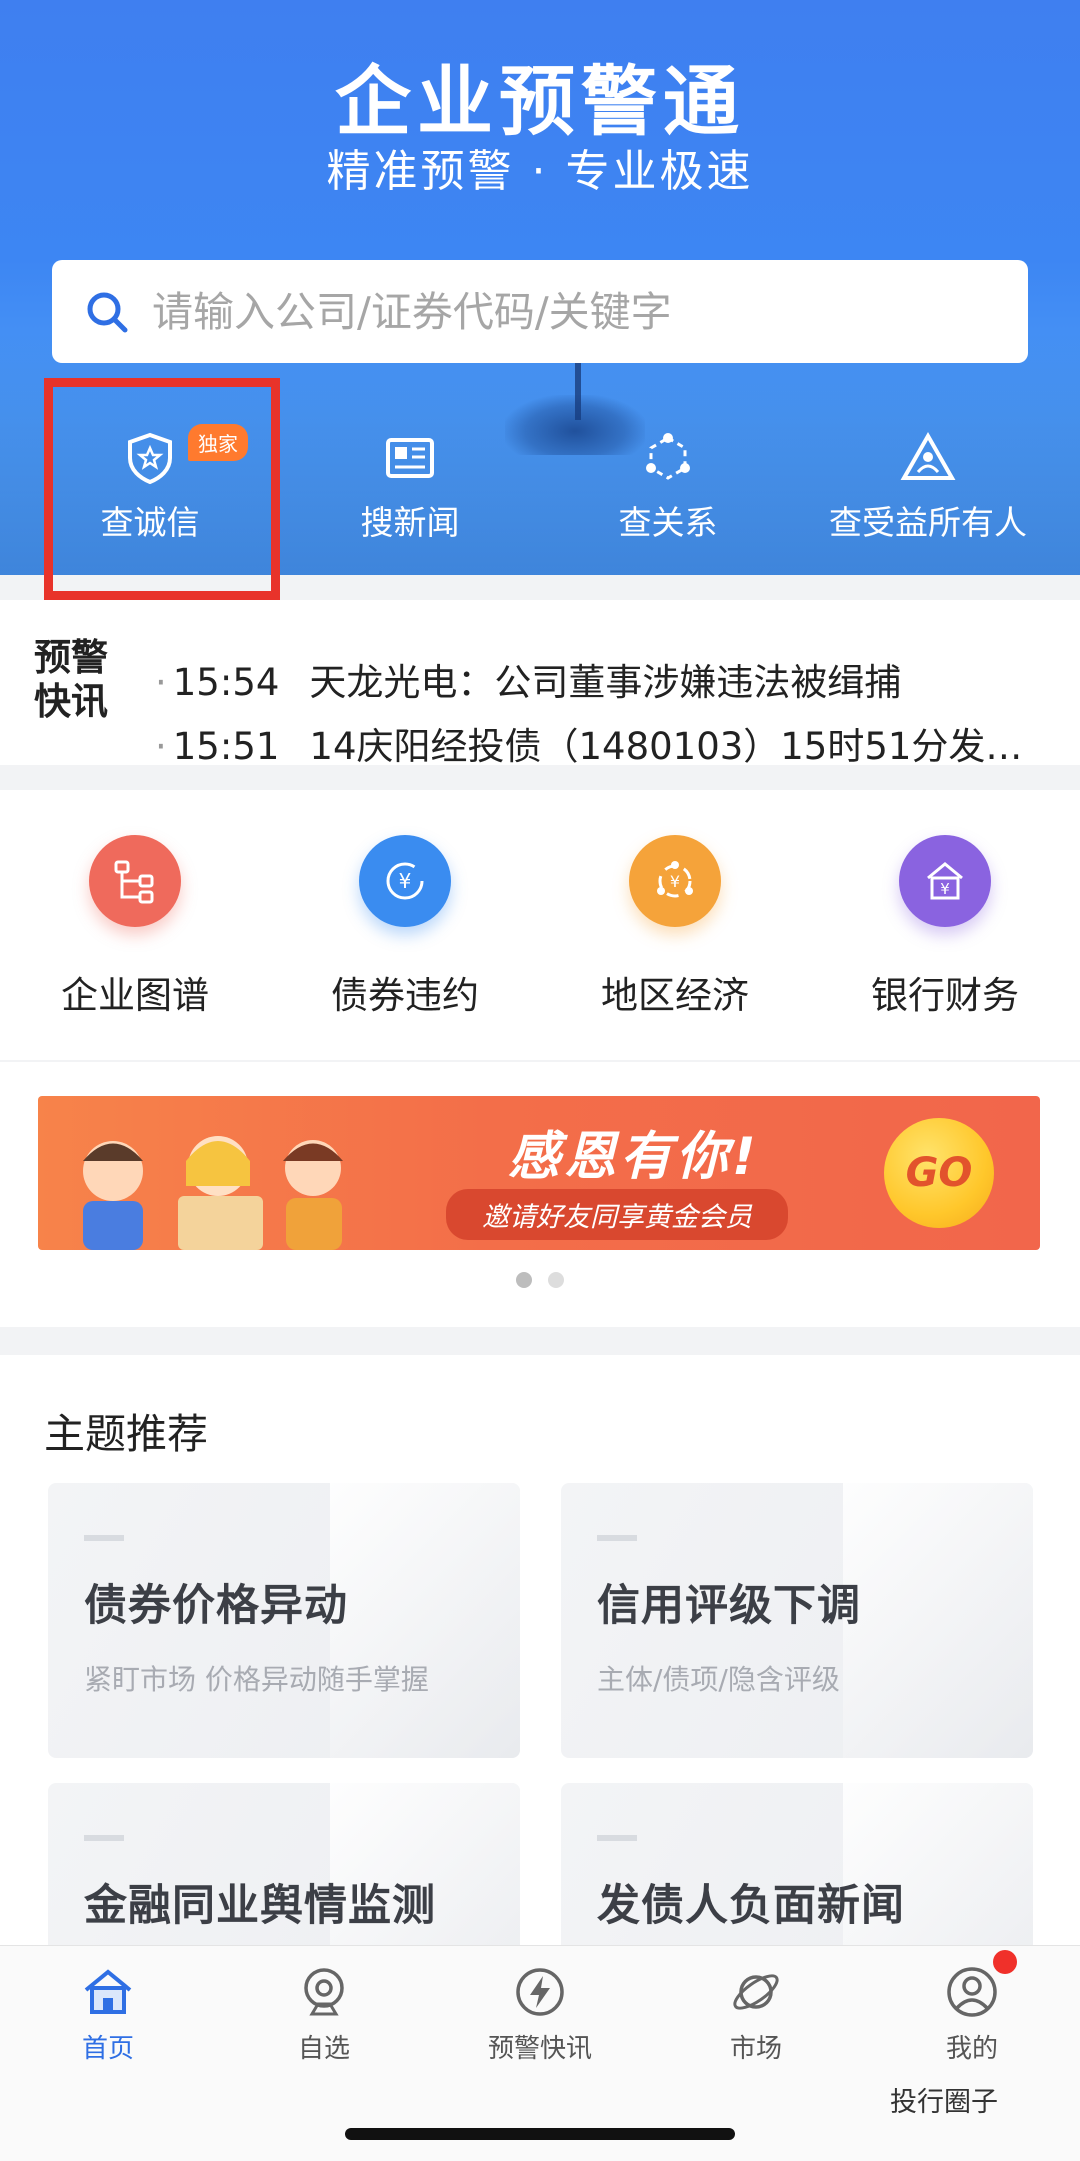 The width and height of the screenshot is (1080, 2161). What do you see at coordinates (216, 1606) in the screenshot?
I see `topic-card-title: 债券价格异动` at bounding box center [216, 1606].